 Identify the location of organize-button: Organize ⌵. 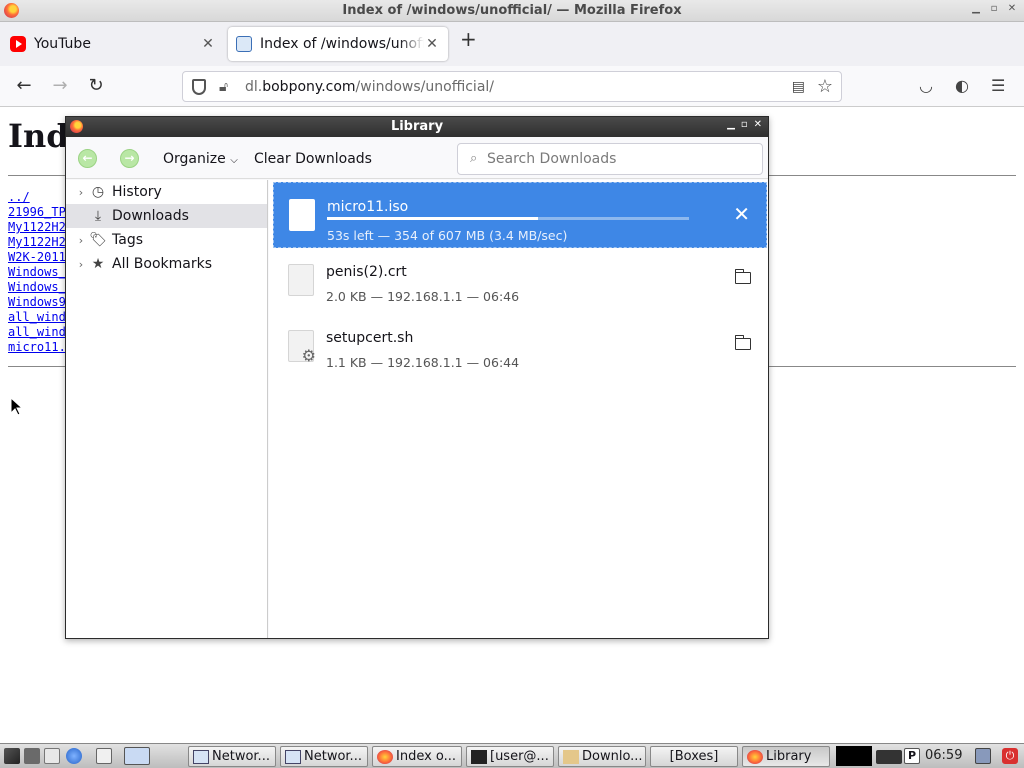
(200, 159).